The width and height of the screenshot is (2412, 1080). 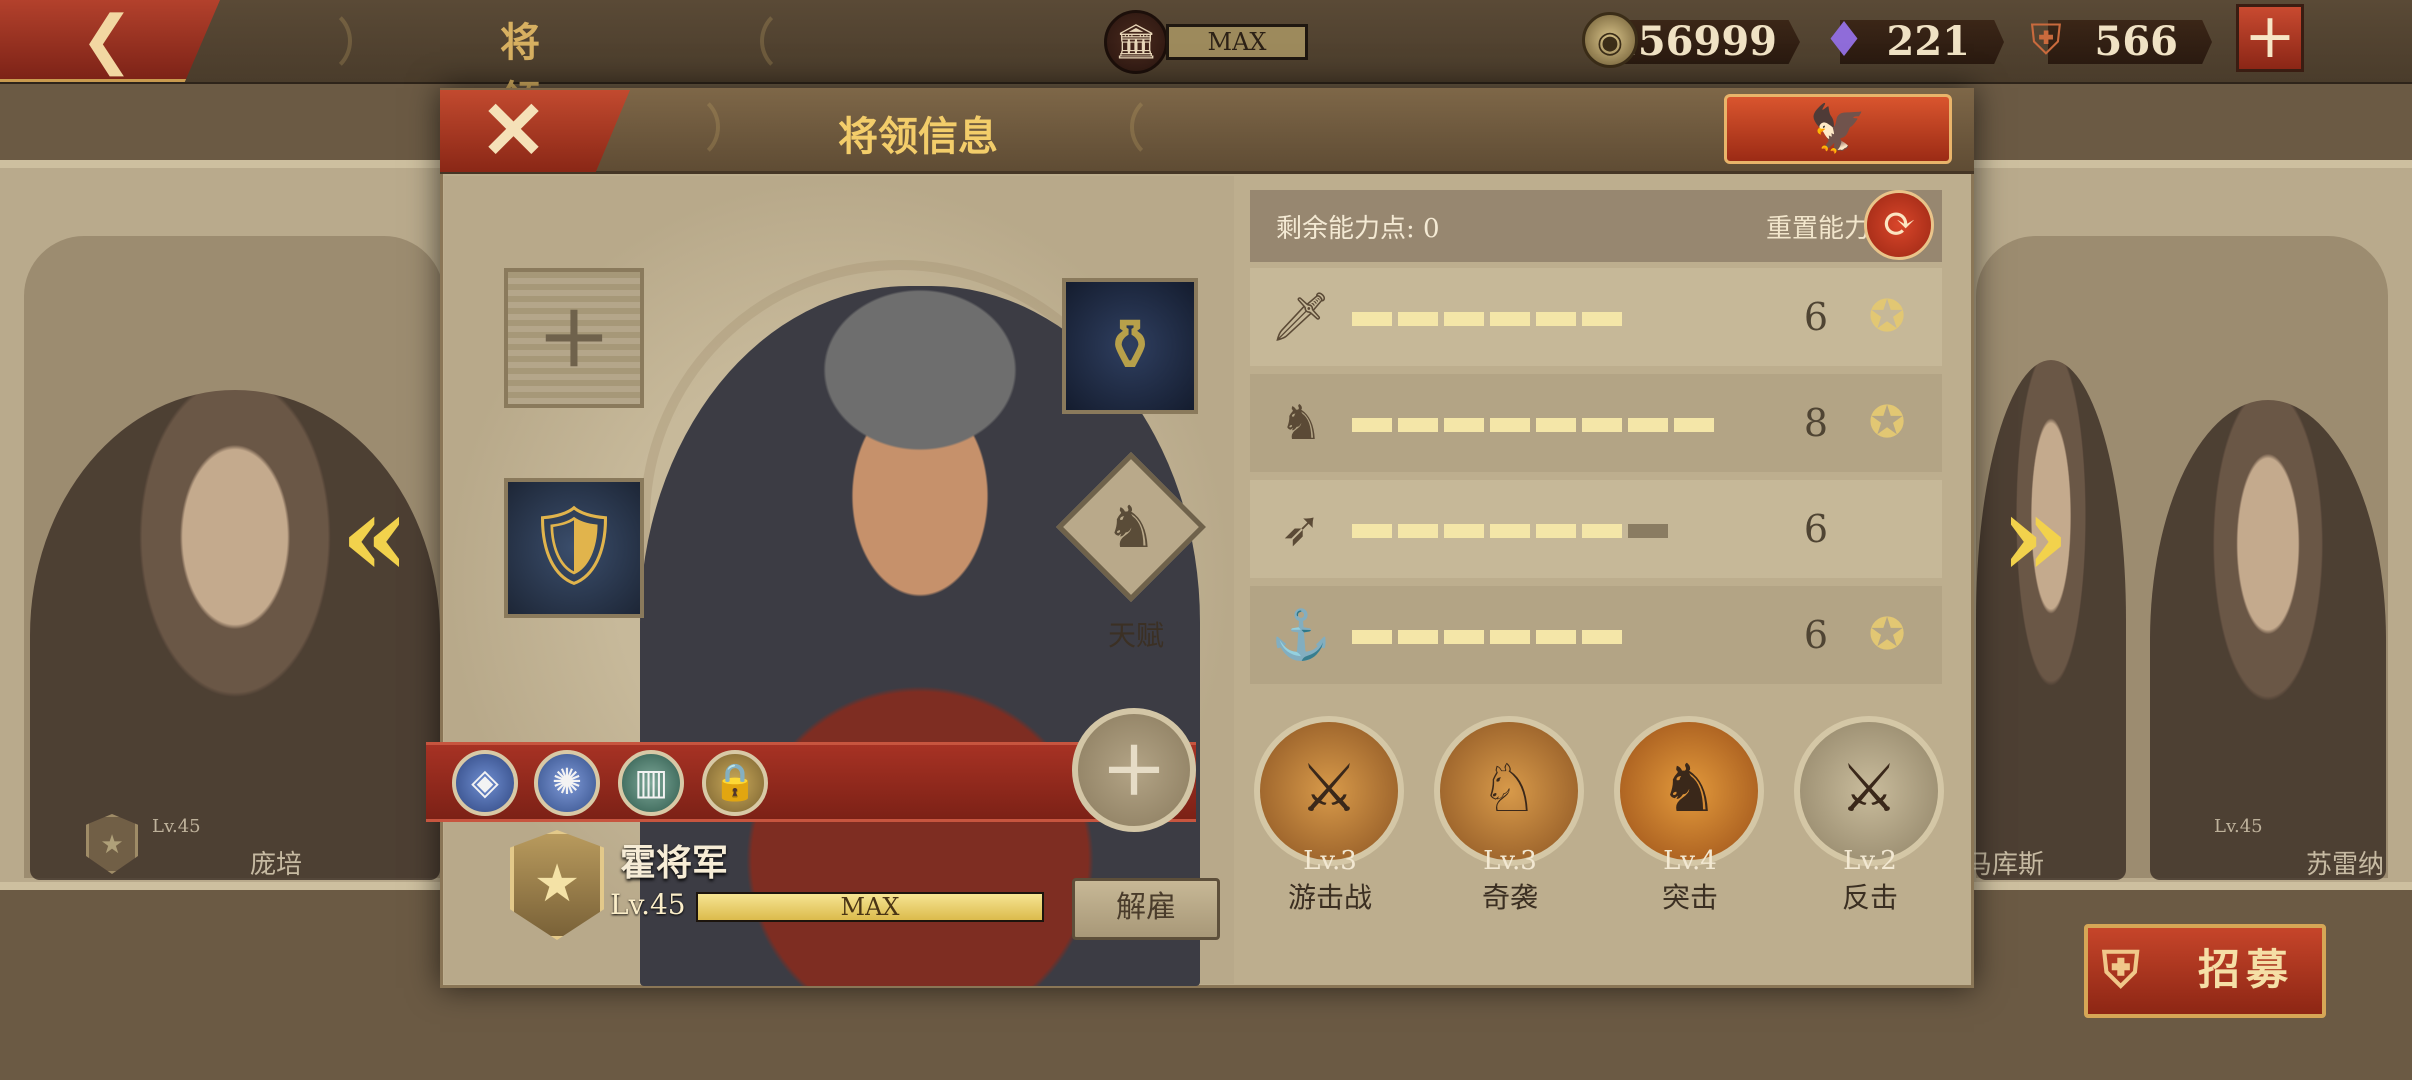 I want to click on add-skill-button: +, so click(x=1134, y=770).